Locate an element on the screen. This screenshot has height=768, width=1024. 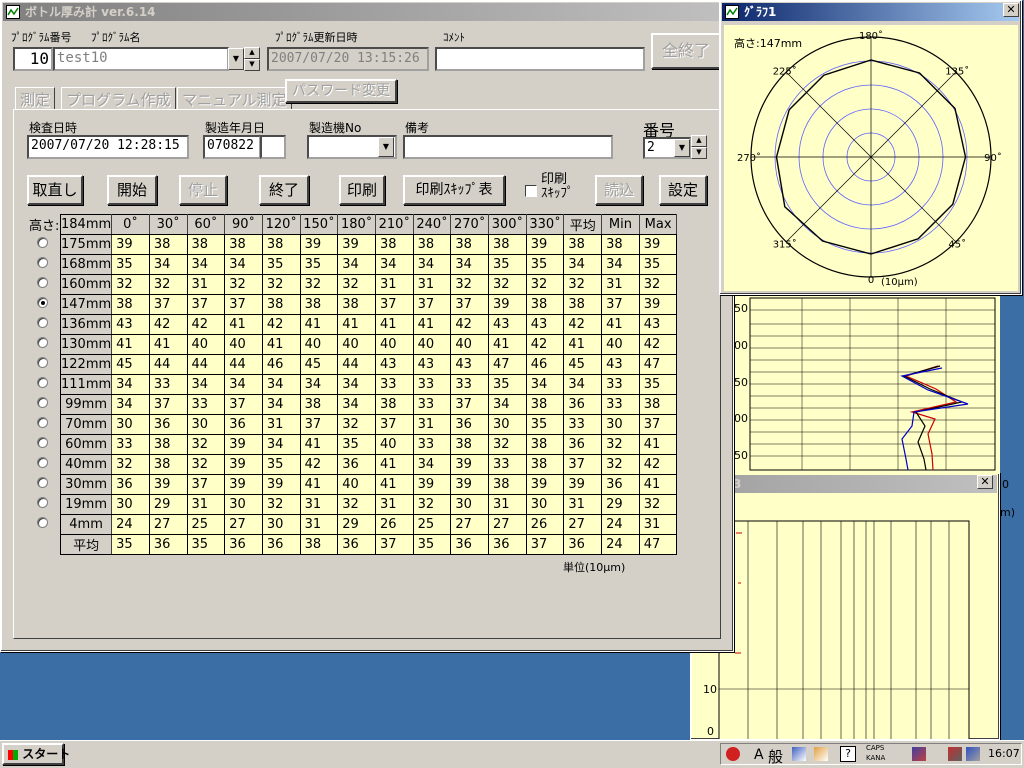
ime-a-indicator: A is located at coordinates (759, 755).